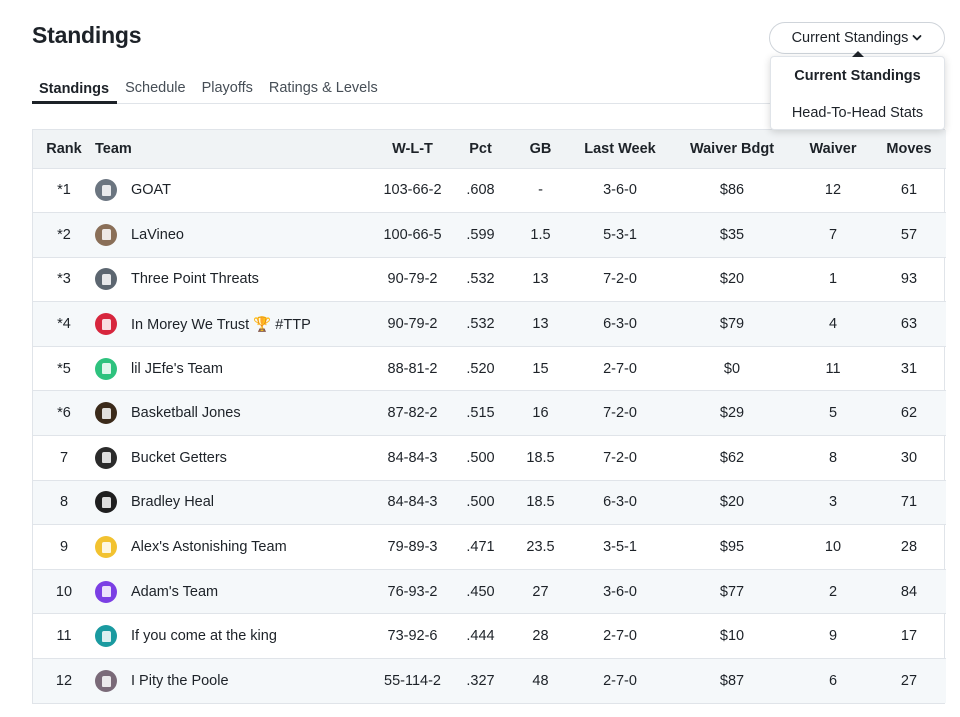 The image size is (960, 717). I want to click on team-info: If you come at the king, so click(235, 636).